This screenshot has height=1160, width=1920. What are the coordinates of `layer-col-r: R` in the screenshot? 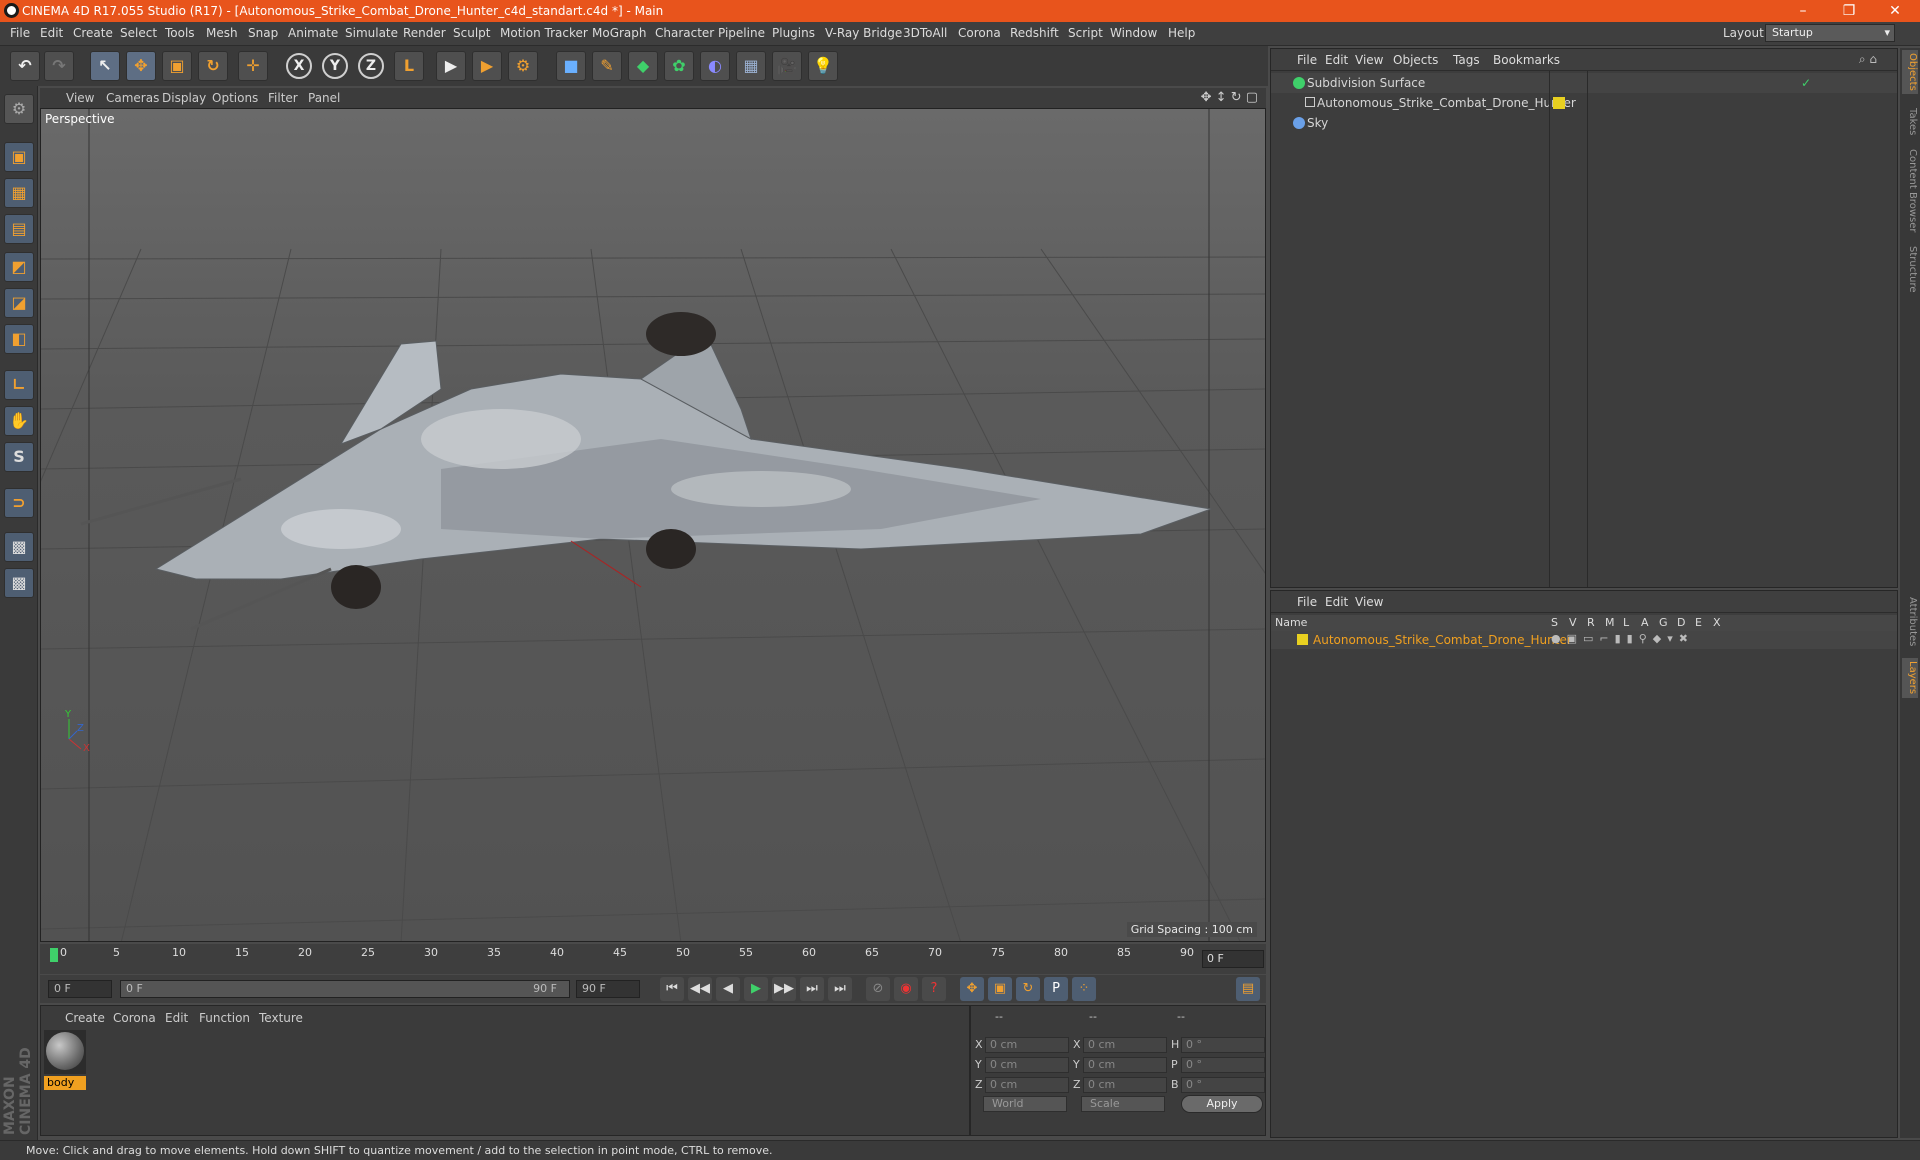 It's located at (1591, 622).